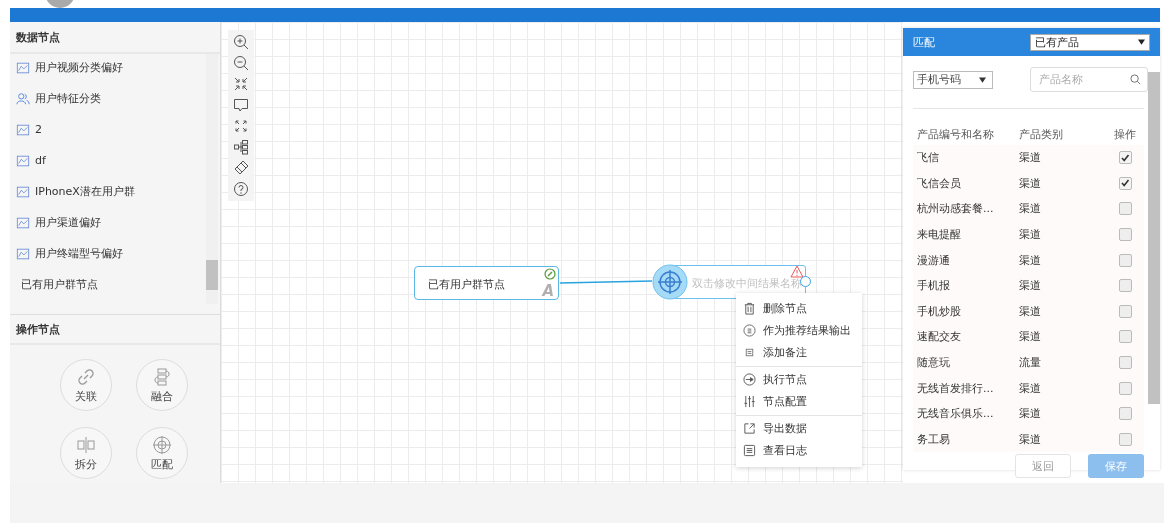  What do you see at coordinates (933, 260) in the screenshot?
I see `table-cell-text: 漫游通` at bounding box center [933, 260].